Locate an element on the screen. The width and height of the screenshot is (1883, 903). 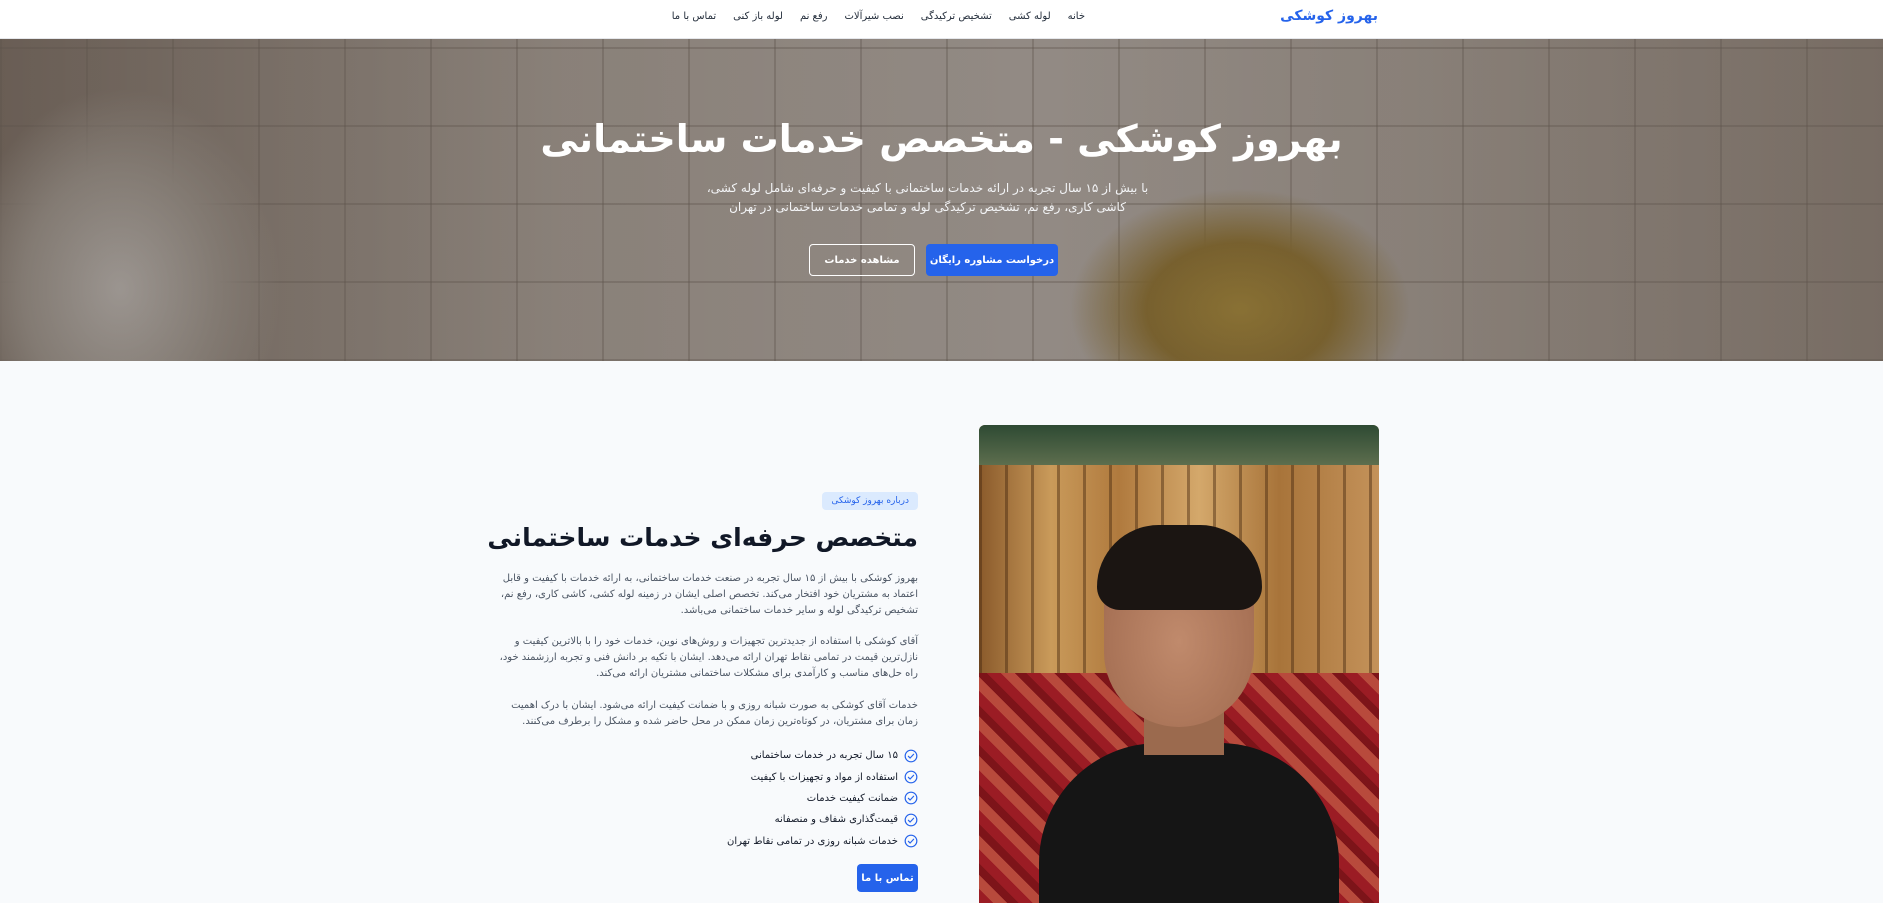
feature-text: قیمت‌گذاری شفاف و منصفانه is located at coordinates (836, 820).